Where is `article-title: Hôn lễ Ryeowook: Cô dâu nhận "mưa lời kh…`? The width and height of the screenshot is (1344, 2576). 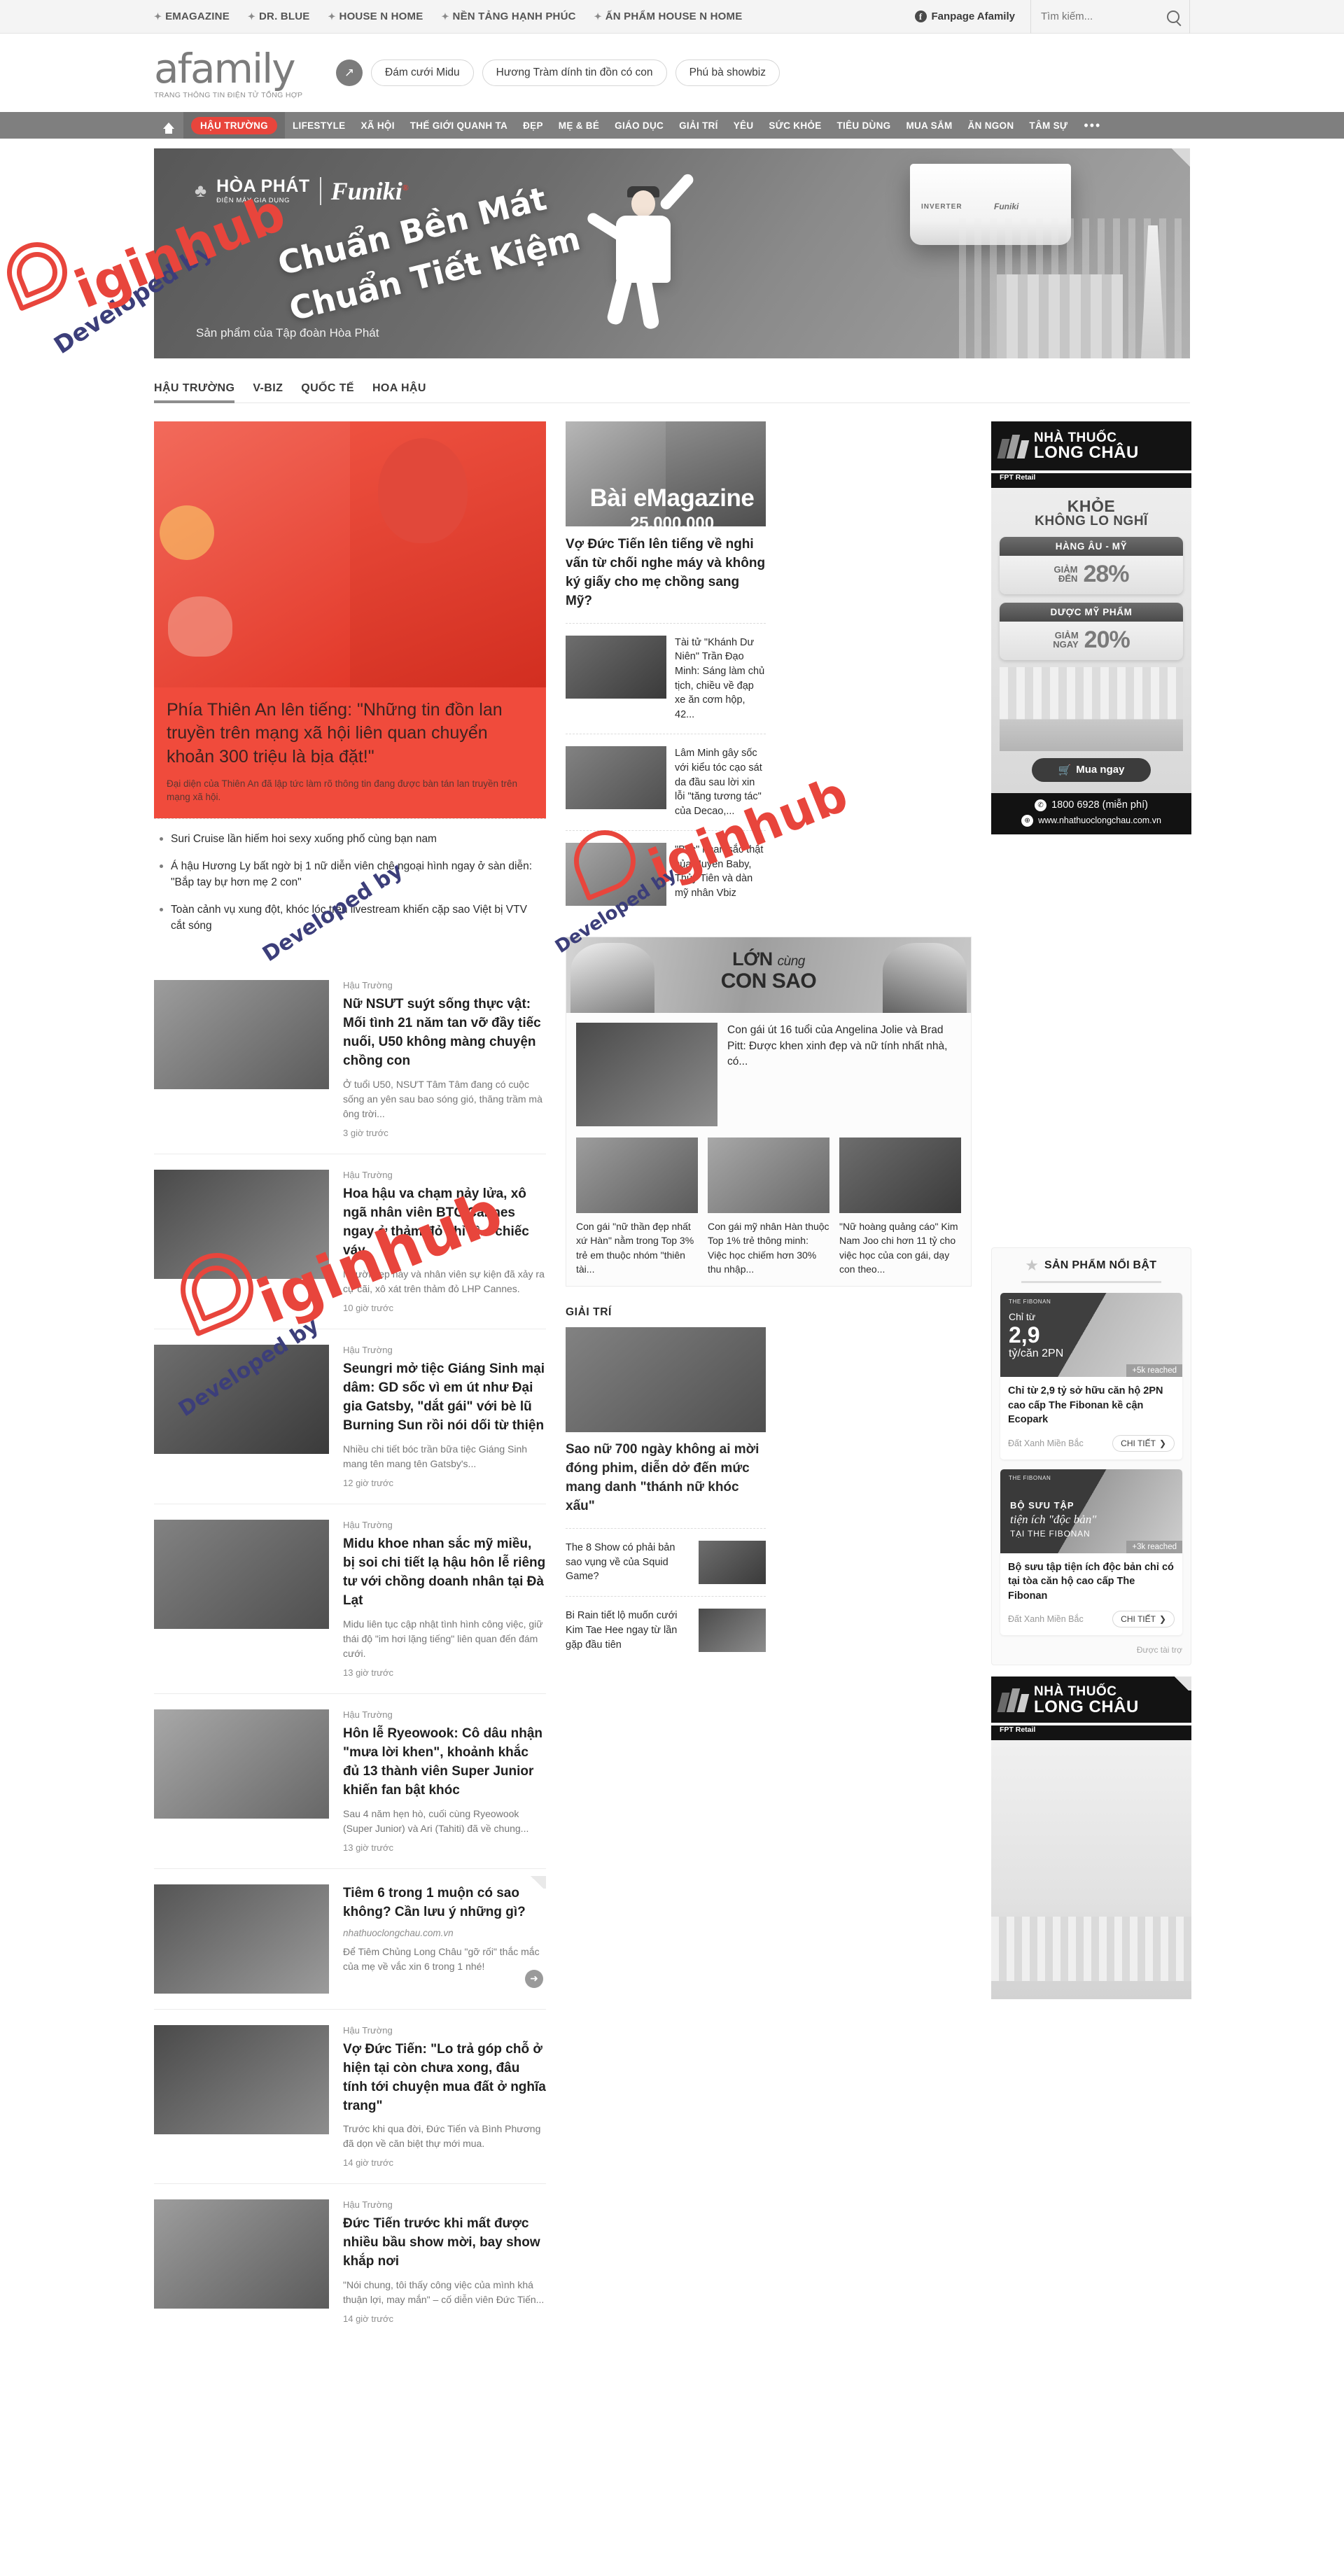 article-title: Hôn lễ Ryeowook: Cô dâu nhận "mưa lời kh… is located at coordinates (444, 1762).